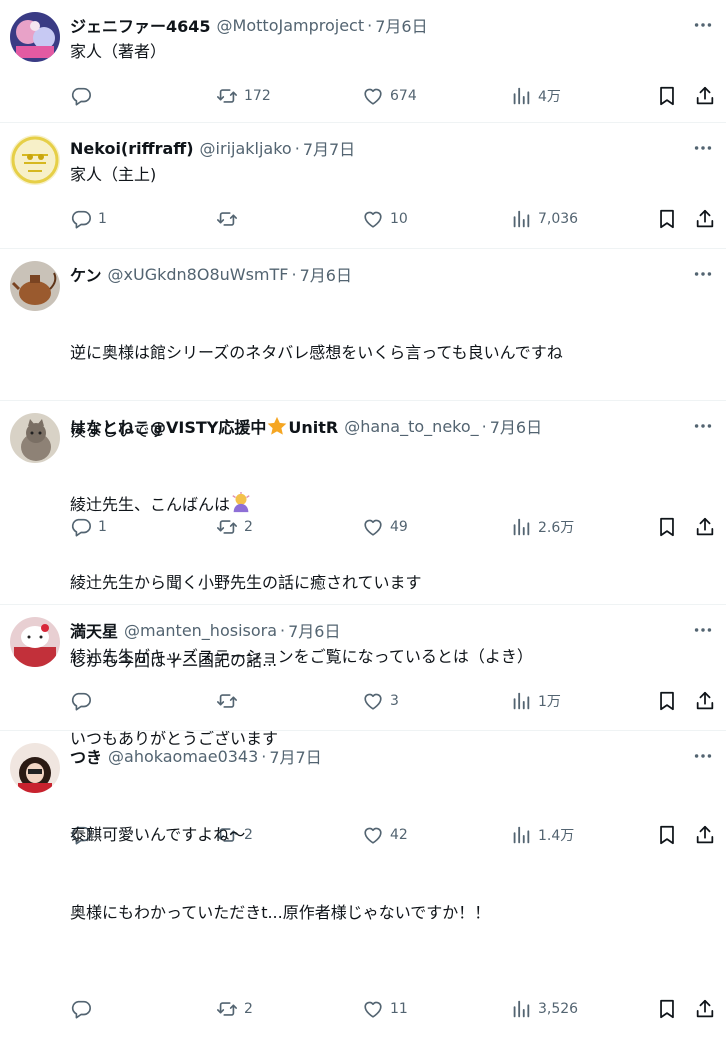 This screenshot has height=1044, width=726. Describe the element at coordinates (385, 219) in the screenshot. I see `like-button: 10` at that location.